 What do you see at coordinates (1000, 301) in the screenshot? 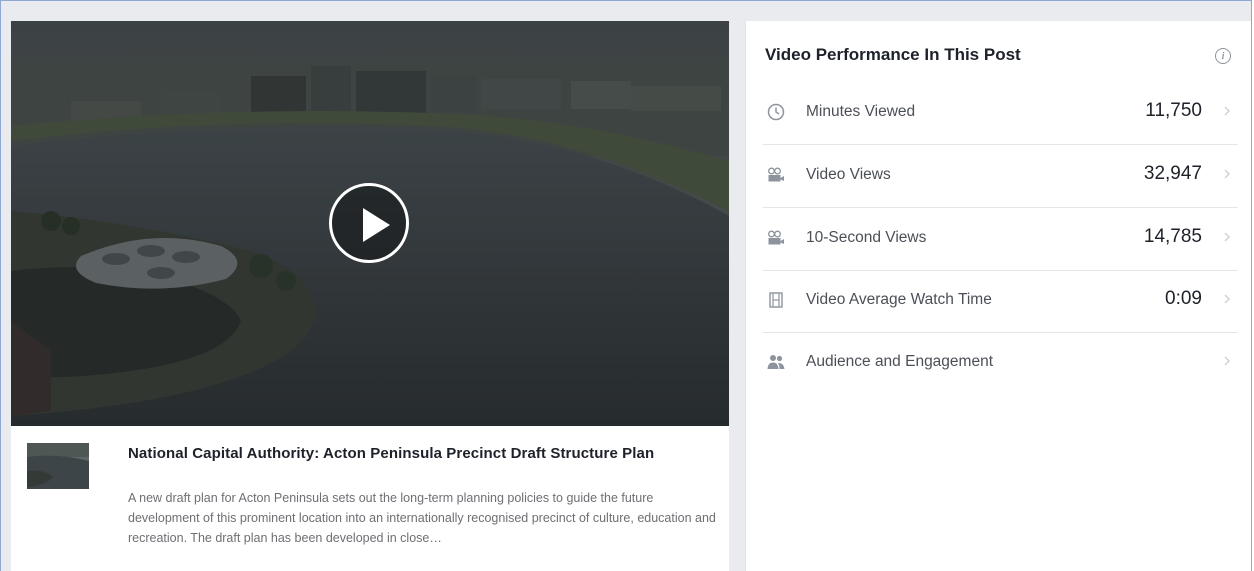
I see `stat-row-average-watch-time: Video Average Watch Time 0:09` at bounding box center [1000, 301].